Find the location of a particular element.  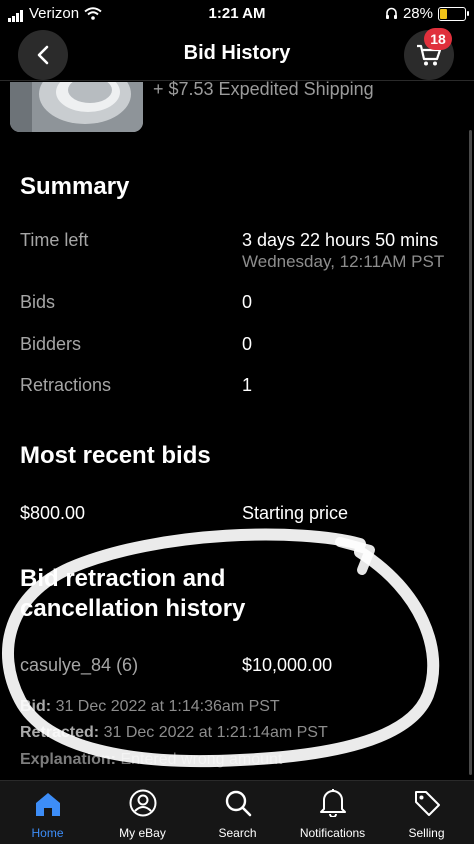

tab-search-label: Search is located at coordinates (237, 833).